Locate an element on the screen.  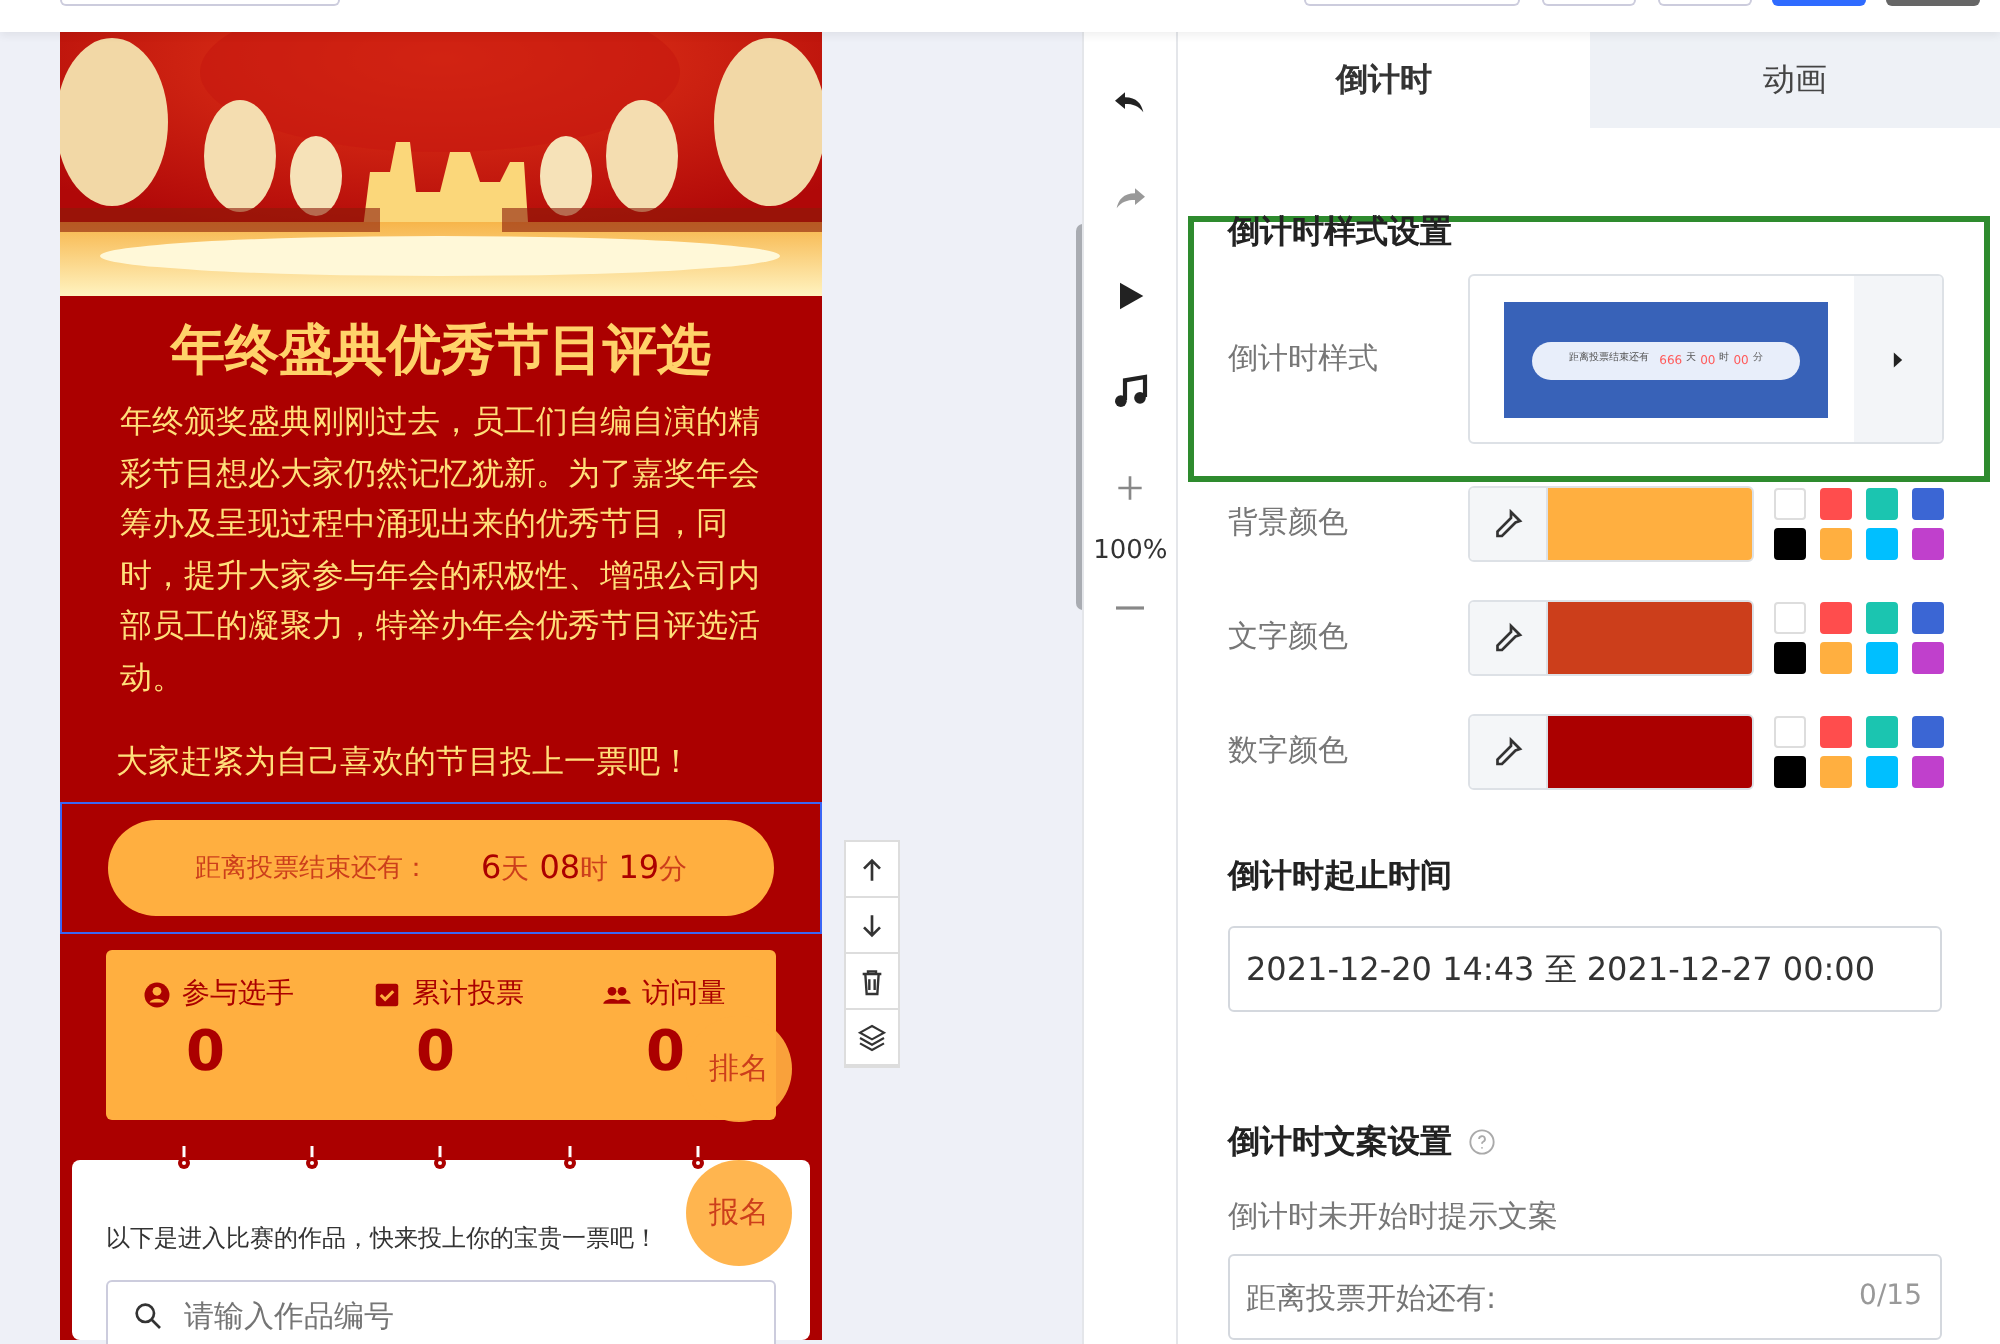
section-title: 倒计时文案设置 is located at coordinates (1340, 1142).